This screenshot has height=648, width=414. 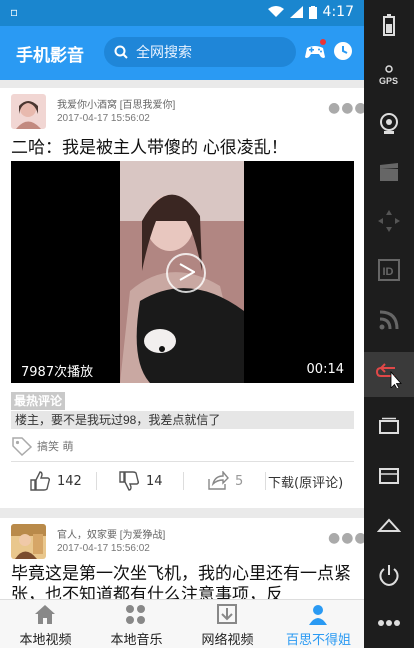 I want to click on device-id-button: ID, so click(x=389, y=269).